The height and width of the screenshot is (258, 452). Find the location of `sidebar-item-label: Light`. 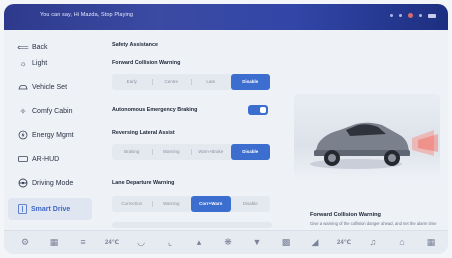

sidebar-item-label: Light is located at coordinates (40, 63).